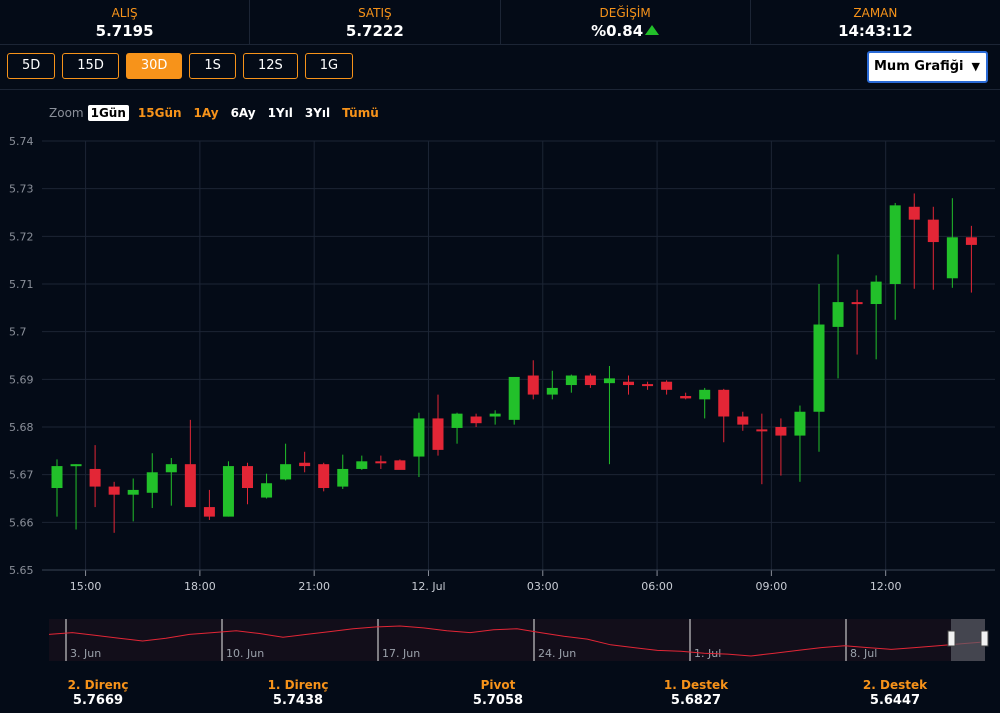  Describe the element at coordinates (200, 586) in the screenshot. I see `x-tick-label: 18:00` at that location.